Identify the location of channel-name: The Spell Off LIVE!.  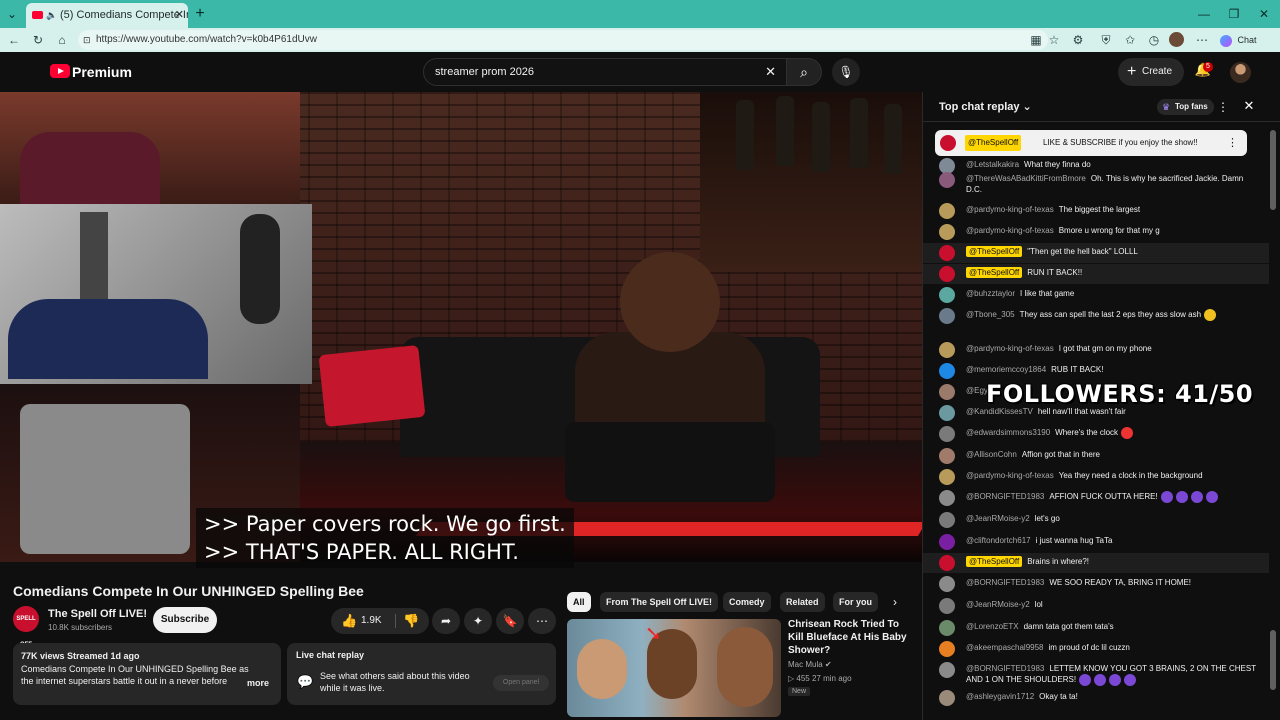
(97, 614).